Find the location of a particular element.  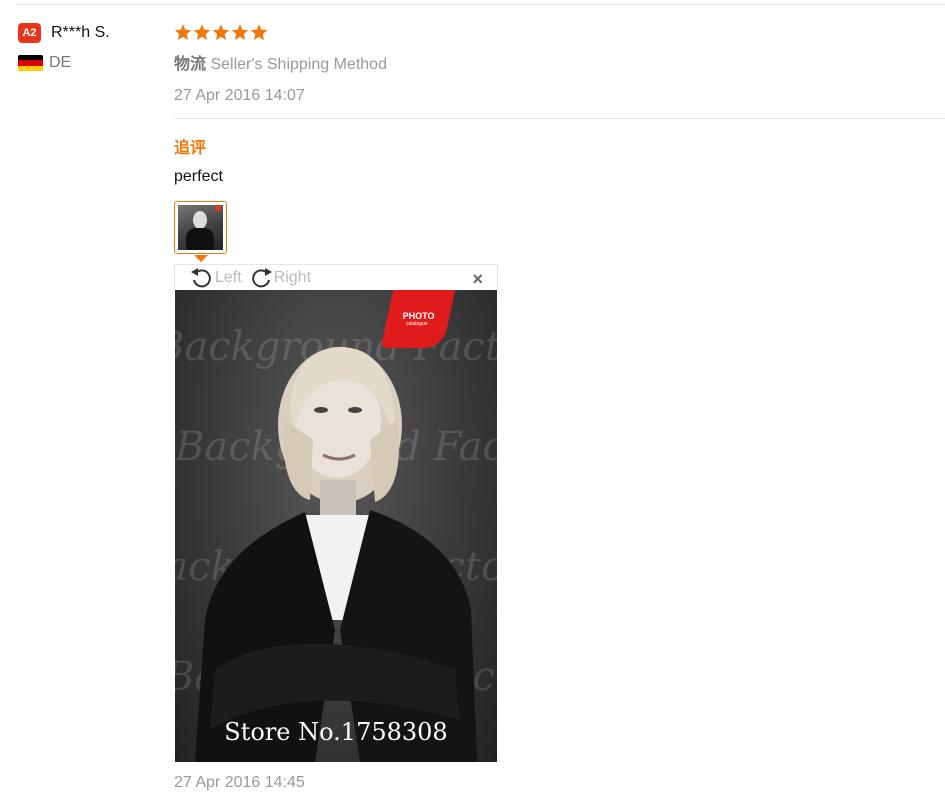

shipping-method: Seller's Shipping Method is located at coordinates (298, 64).